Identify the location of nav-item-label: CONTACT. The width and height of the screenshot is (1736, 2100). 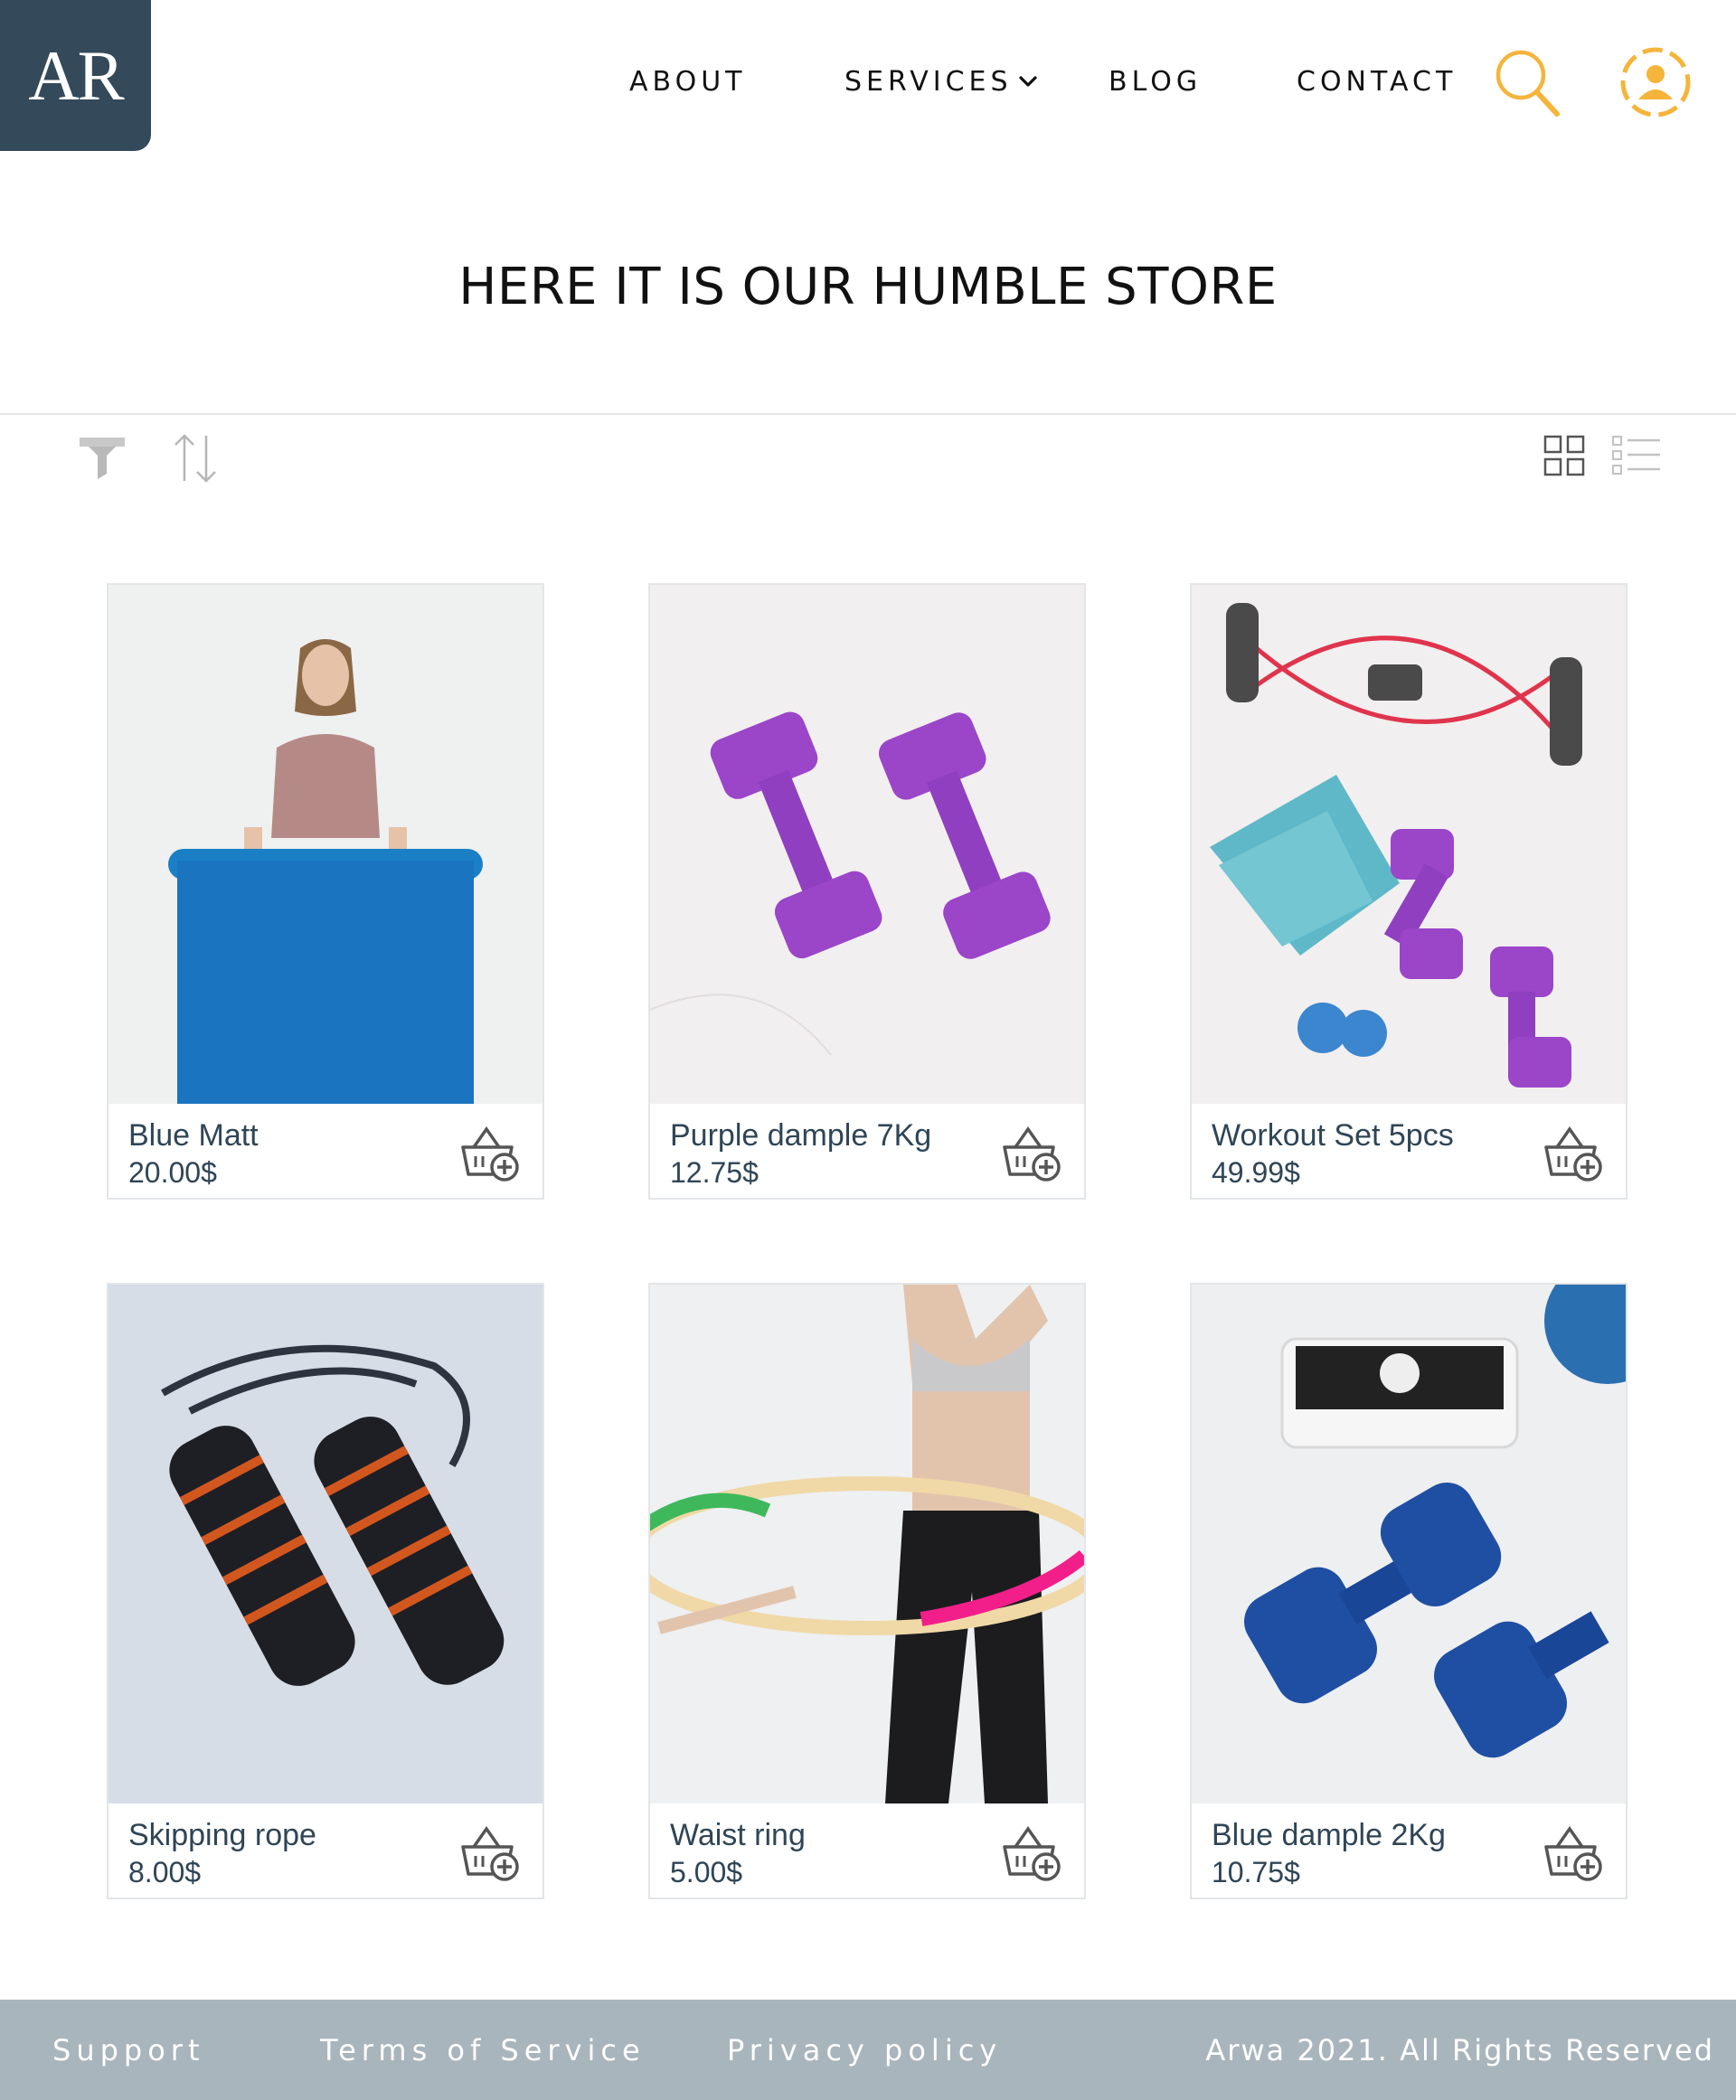
(1378, 81).